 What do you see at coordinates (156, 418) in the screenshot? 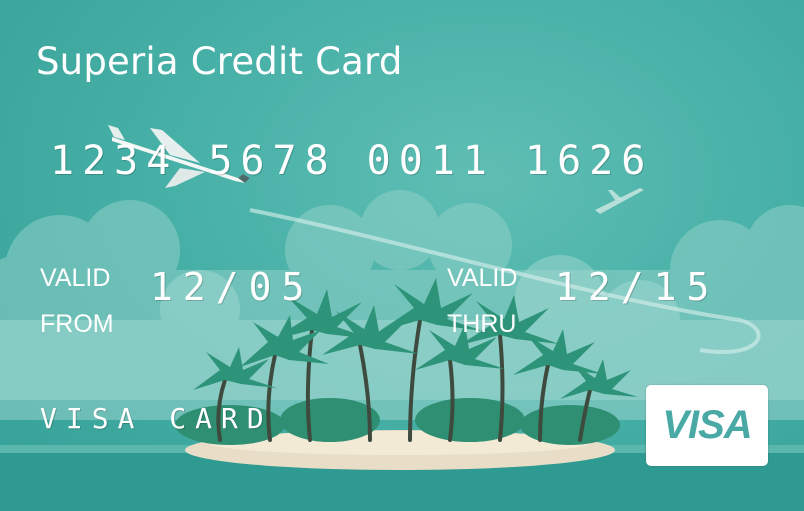
I see `card-network-name: VISA CARD` at bounding box center [156, 418].